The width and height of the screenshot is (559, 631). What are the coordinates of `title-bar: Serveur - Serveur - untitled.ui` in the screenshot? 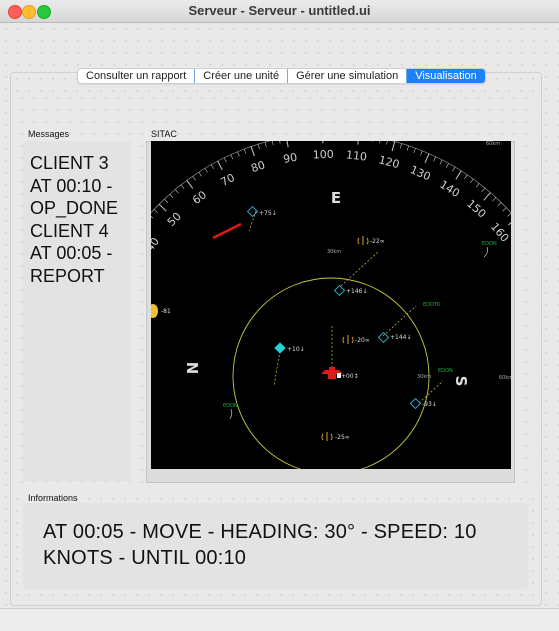 It's located at (279, 11).